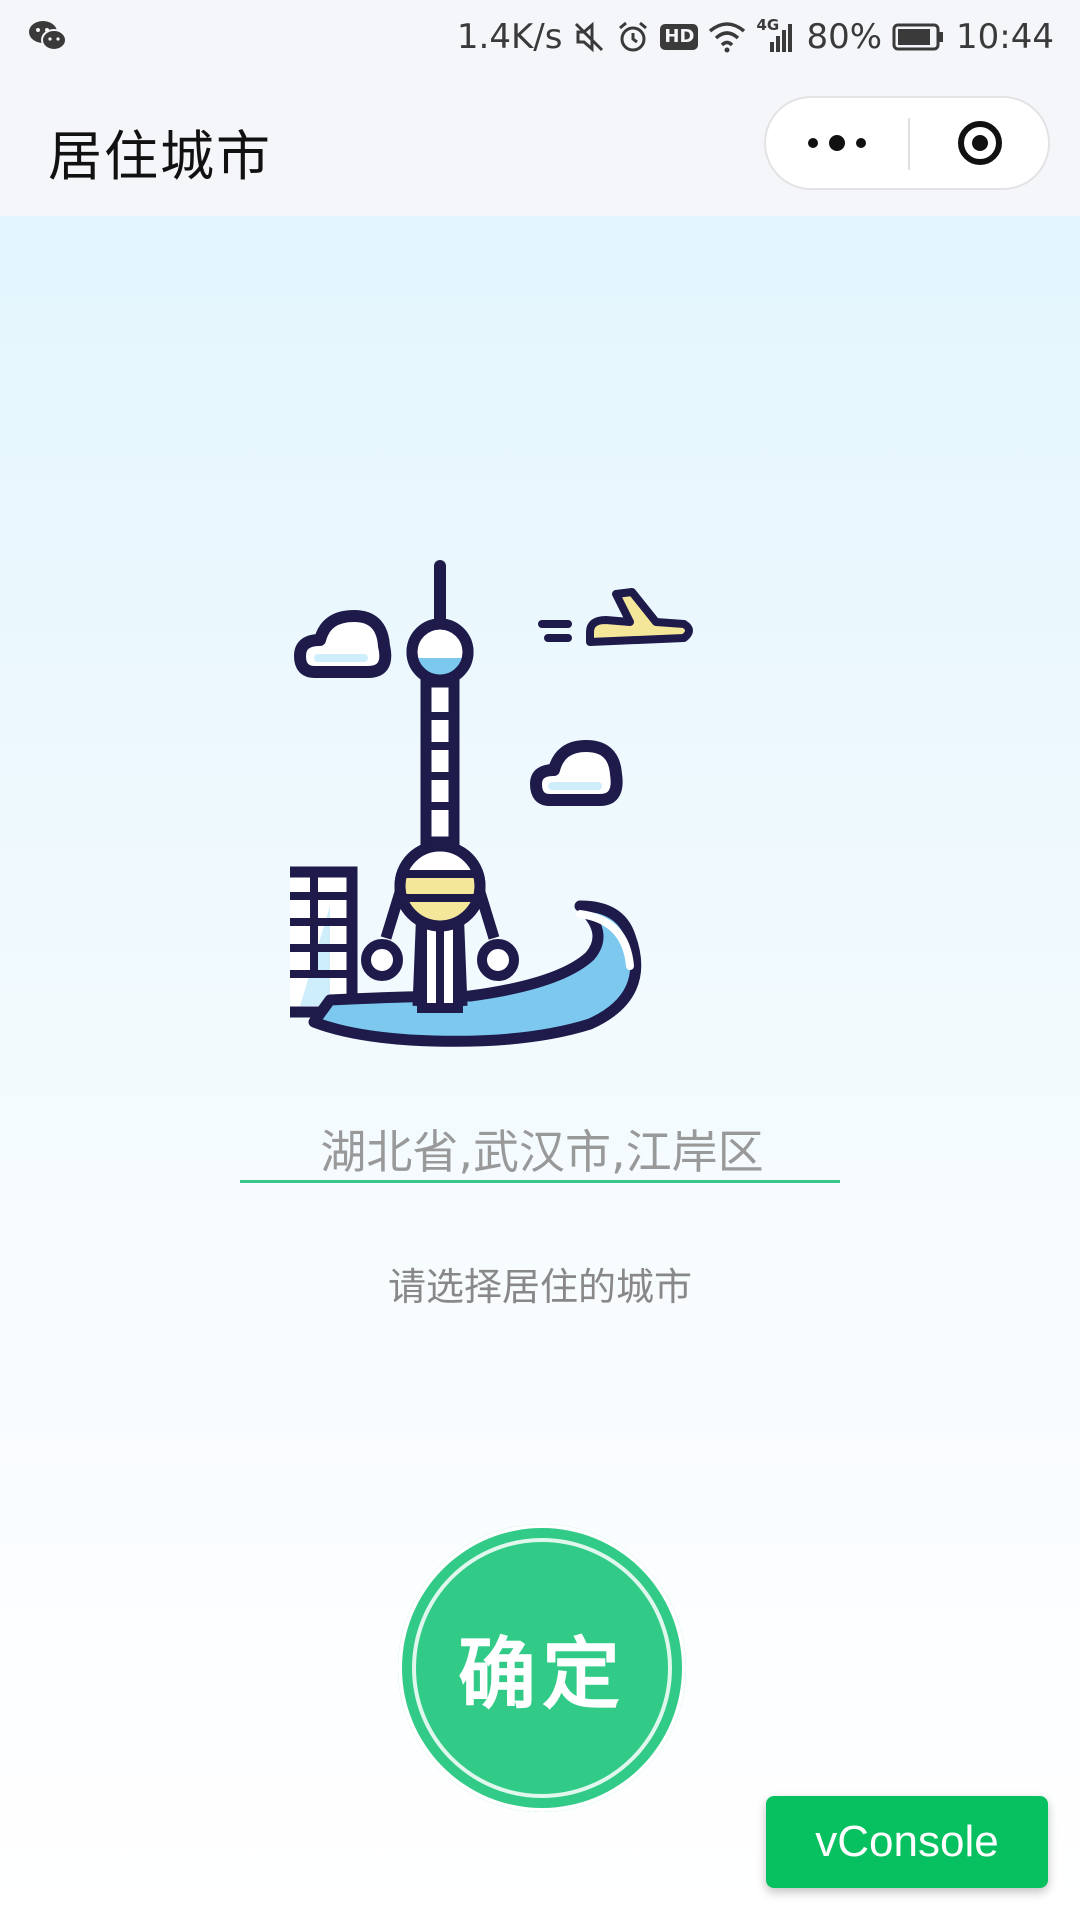 The height and width of the screenshot is (1920, 1080). I want to click on nav-bar: 居住城市, so click(540, 145).